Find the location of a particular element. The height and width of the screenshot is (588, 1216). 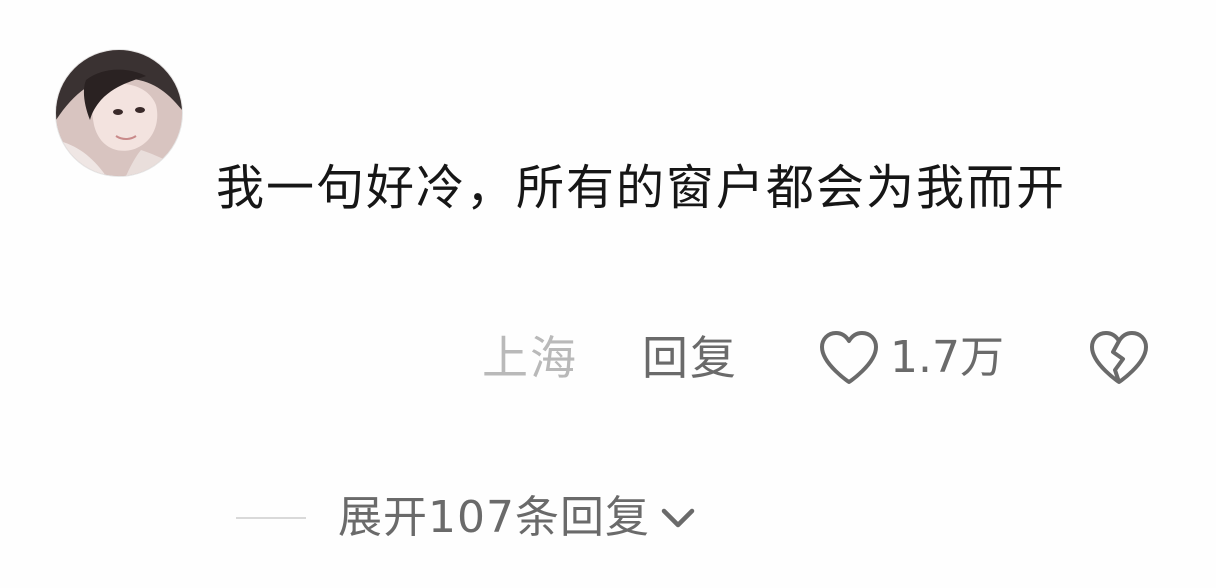

comment-text: 我一句好冷，所有的窗户都会为我而开 is located at coordinates (641, 188).